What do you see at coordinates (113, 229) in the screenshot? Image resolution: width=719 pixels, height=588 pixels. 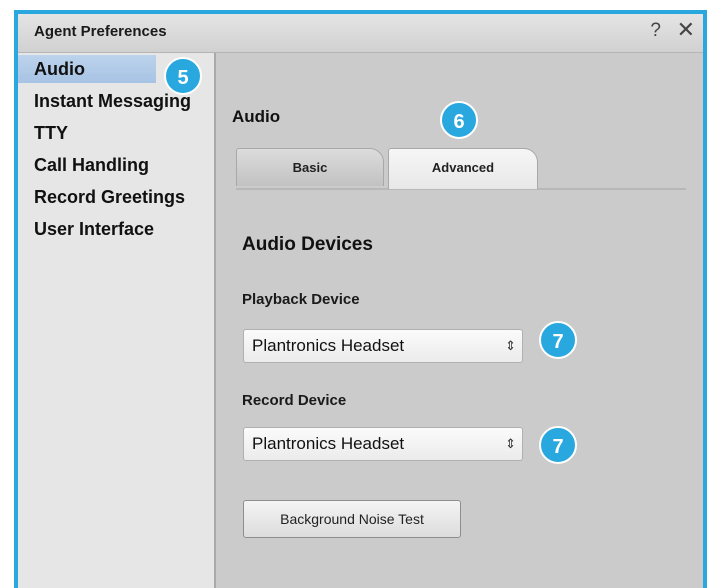 I see `sidebar-item-user-interface: User Interface` at bounding box center [113, 229].